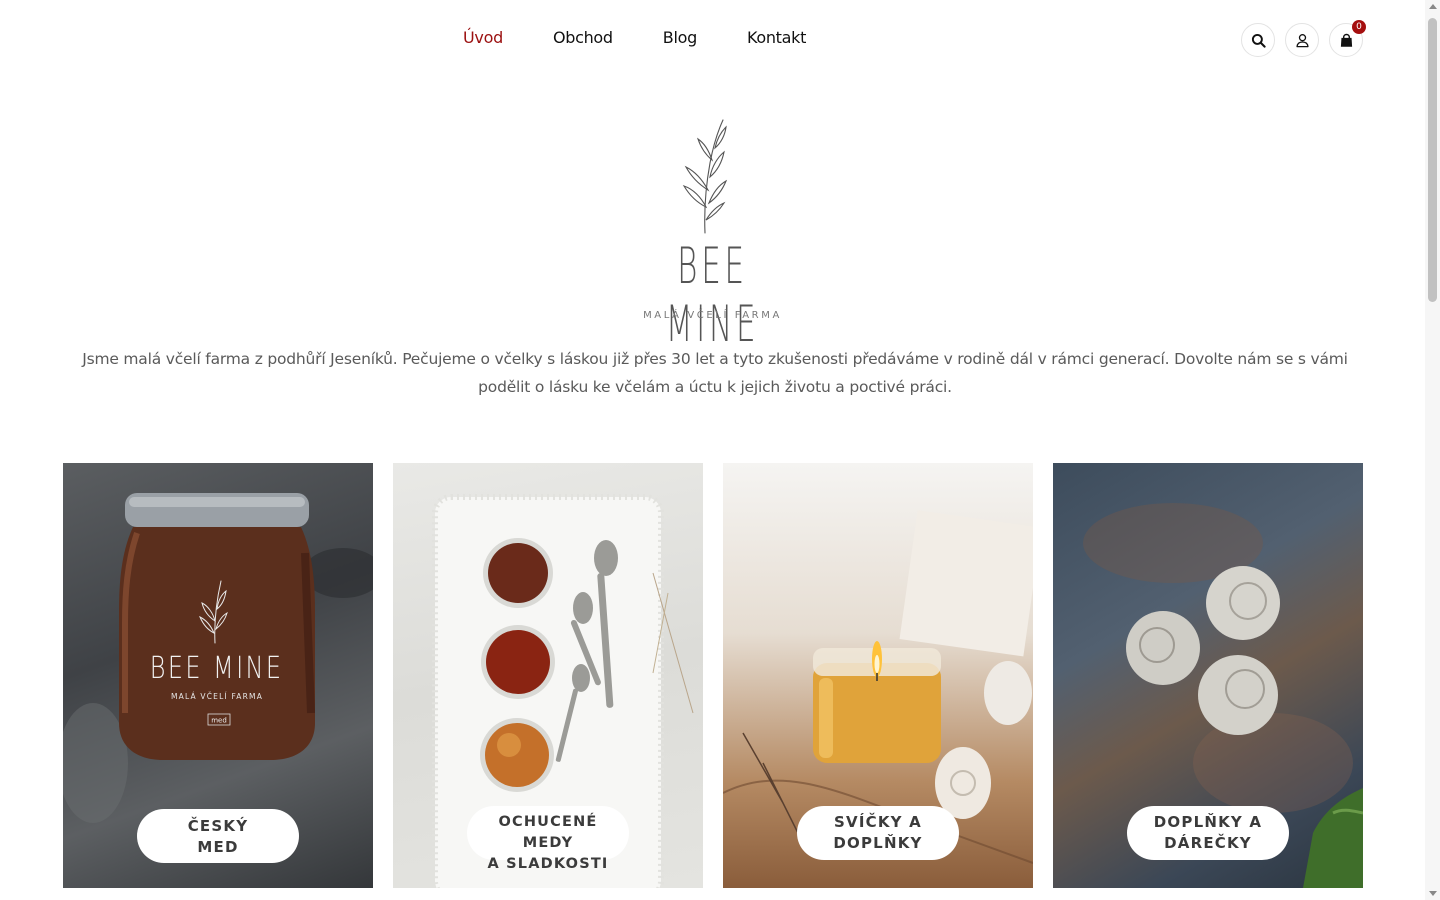 The image size is (1440, 900). What do you see at coordinates (1432, 450) in the screenshot?
I see `page-scrollbar` at bounding box center [1432, 450].